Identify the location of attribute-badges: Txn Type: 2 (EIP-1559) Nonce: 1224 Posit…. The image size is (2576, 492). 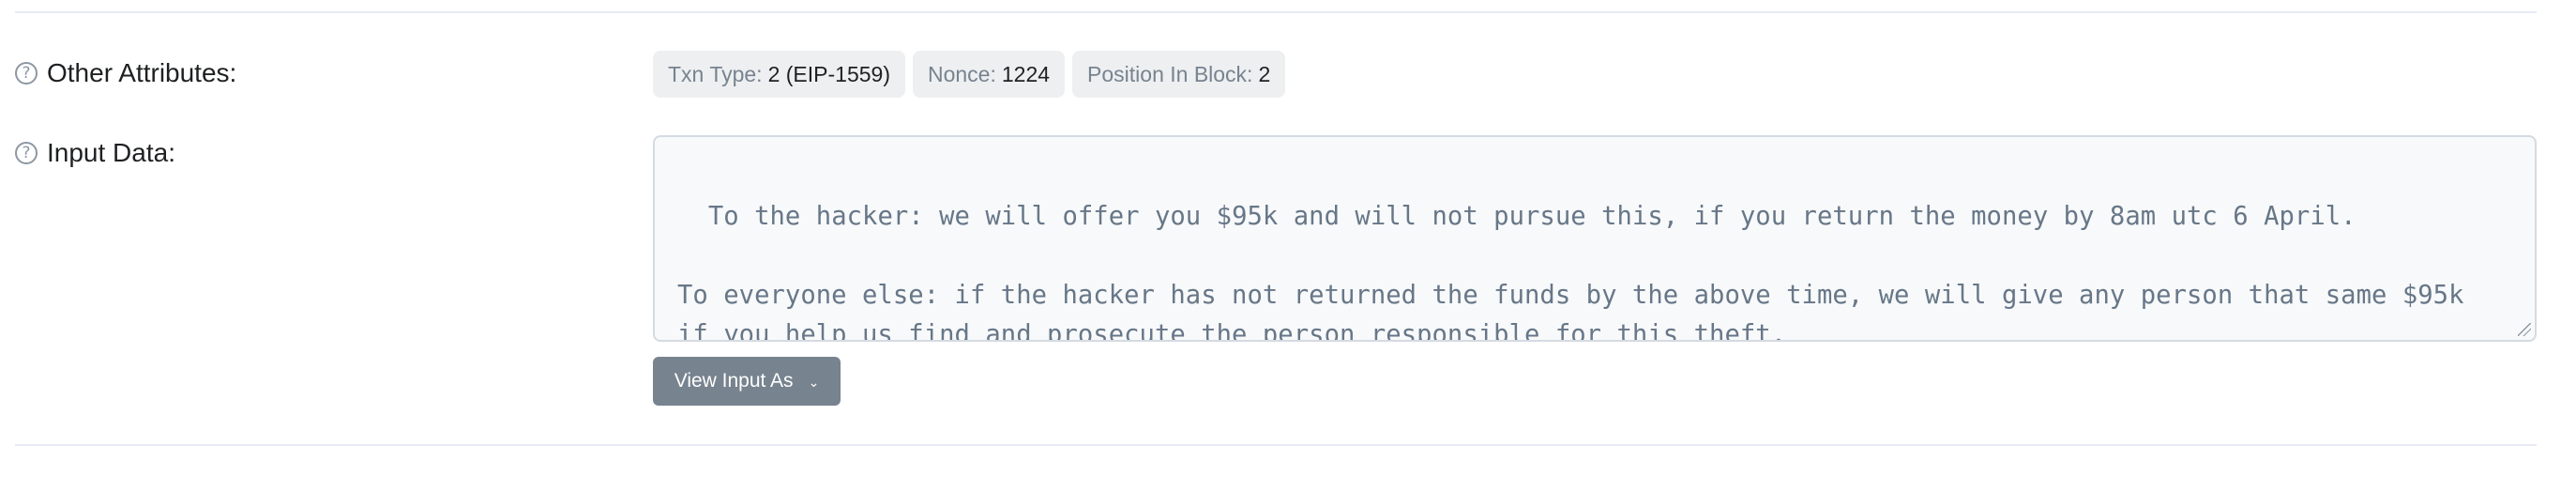
(969, 74).